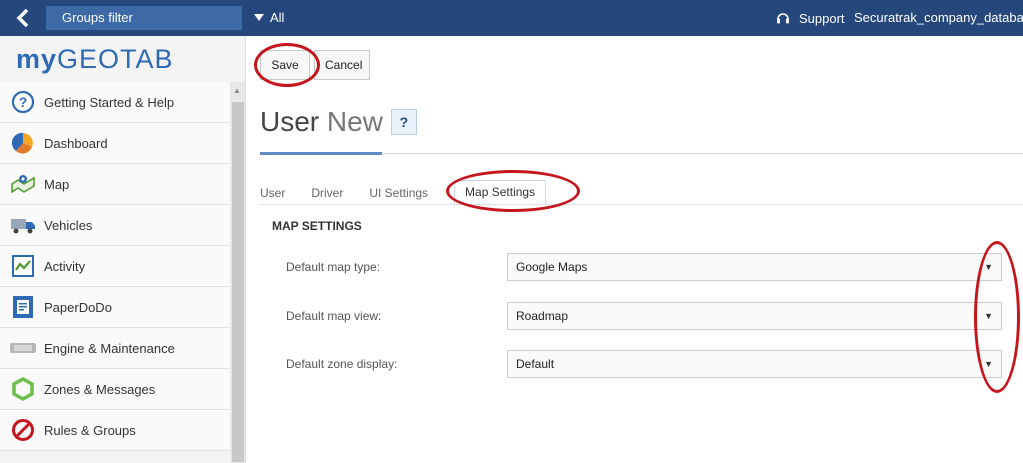 This screenshot has width=1023, height=463. I want to click on sidebar-item-map: Map, so click(115, 184).